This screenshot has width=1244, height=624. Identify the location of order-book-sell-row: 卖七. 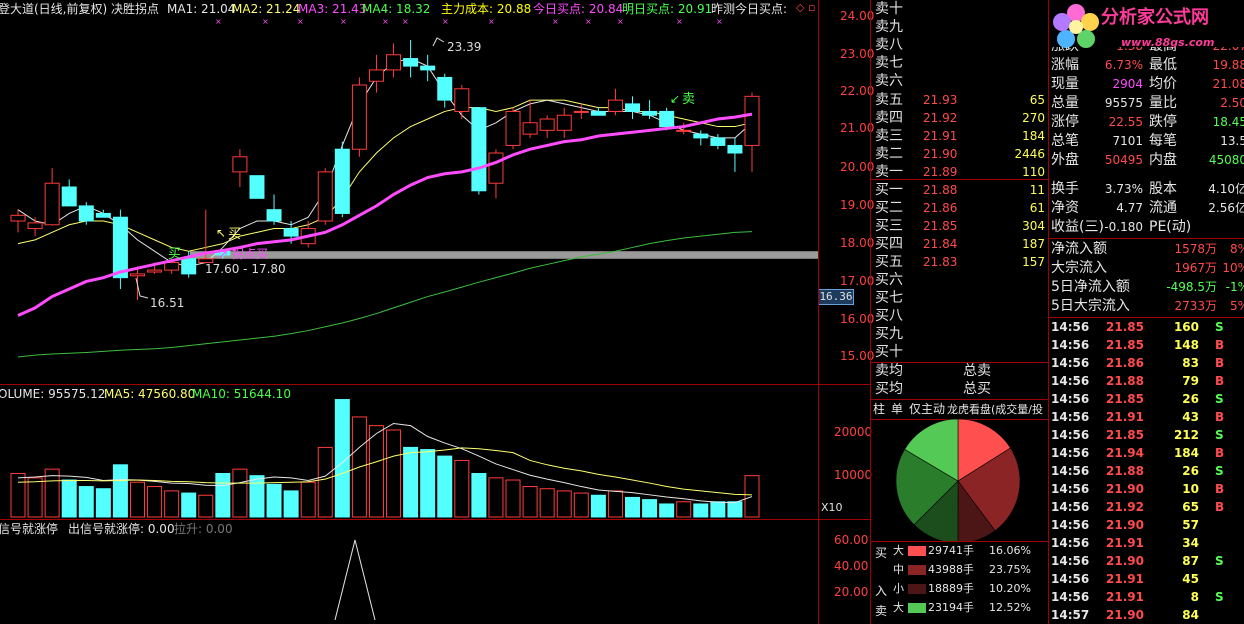
(960, 63).